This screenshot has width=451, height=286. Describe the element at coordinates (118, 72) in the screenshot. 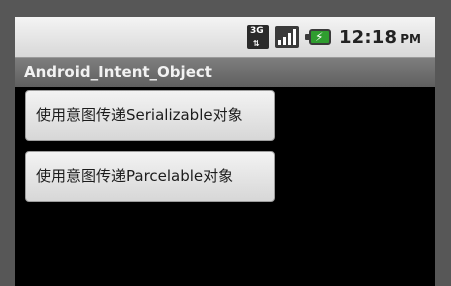

I see `app-title: Android_Intent_Object` at that location.